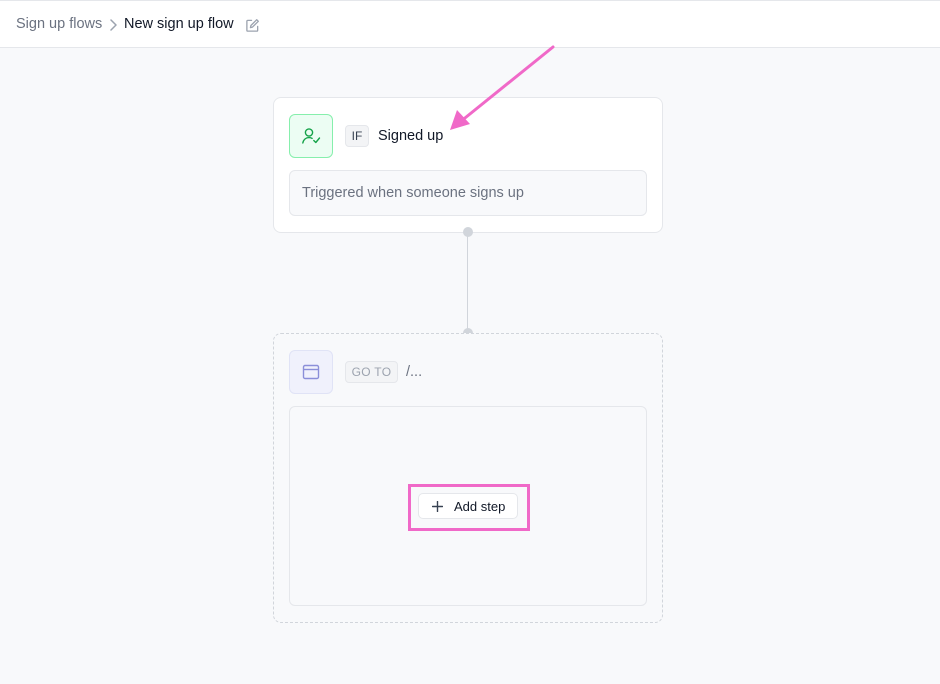  What do you see at coordinates (468, 232) in the screenshot?
I see `connector-dot-top` at bounding box center [468, 232].